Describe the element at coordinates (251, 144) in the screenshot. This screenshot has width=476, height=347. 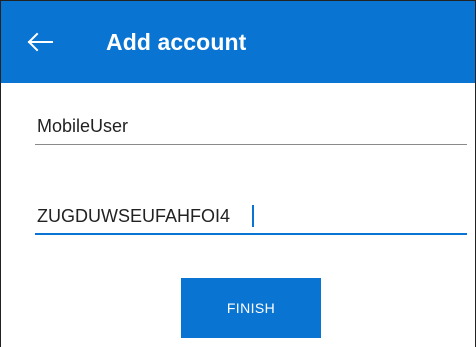
I see `username-underline` at that location.